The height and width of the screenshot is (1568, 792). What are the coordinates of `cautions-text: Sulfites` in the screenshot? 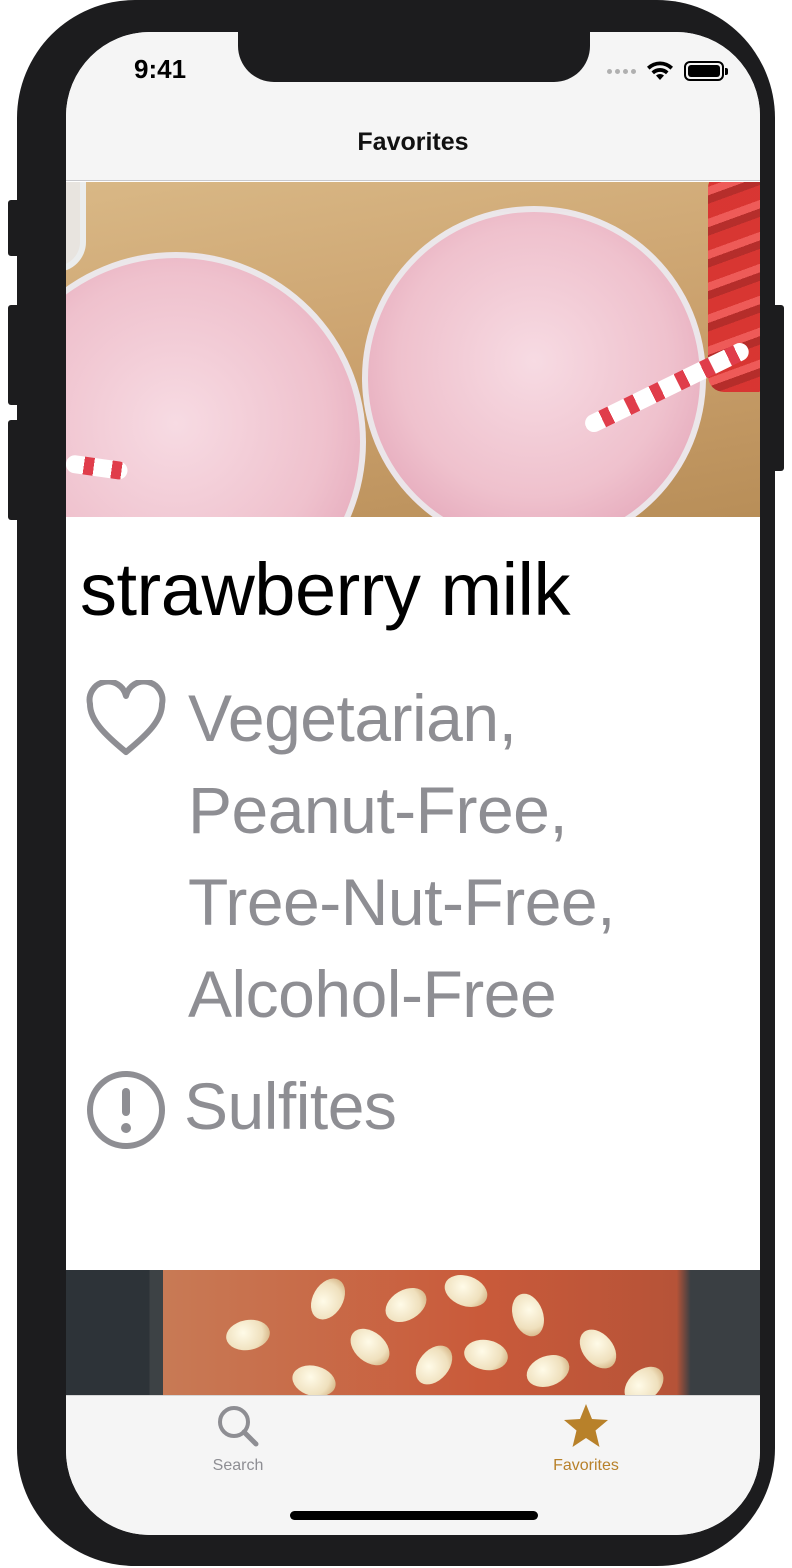 It's located at (290, 1106).